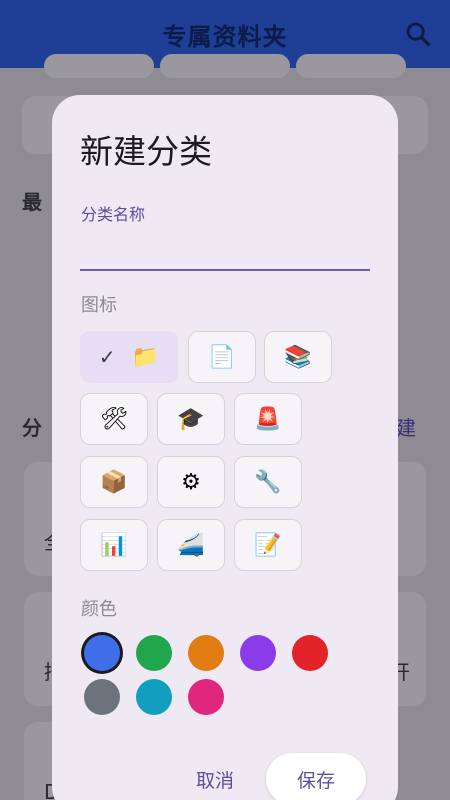  I want to click on graduation-cap-icon: 🎓, so click(191, 419).